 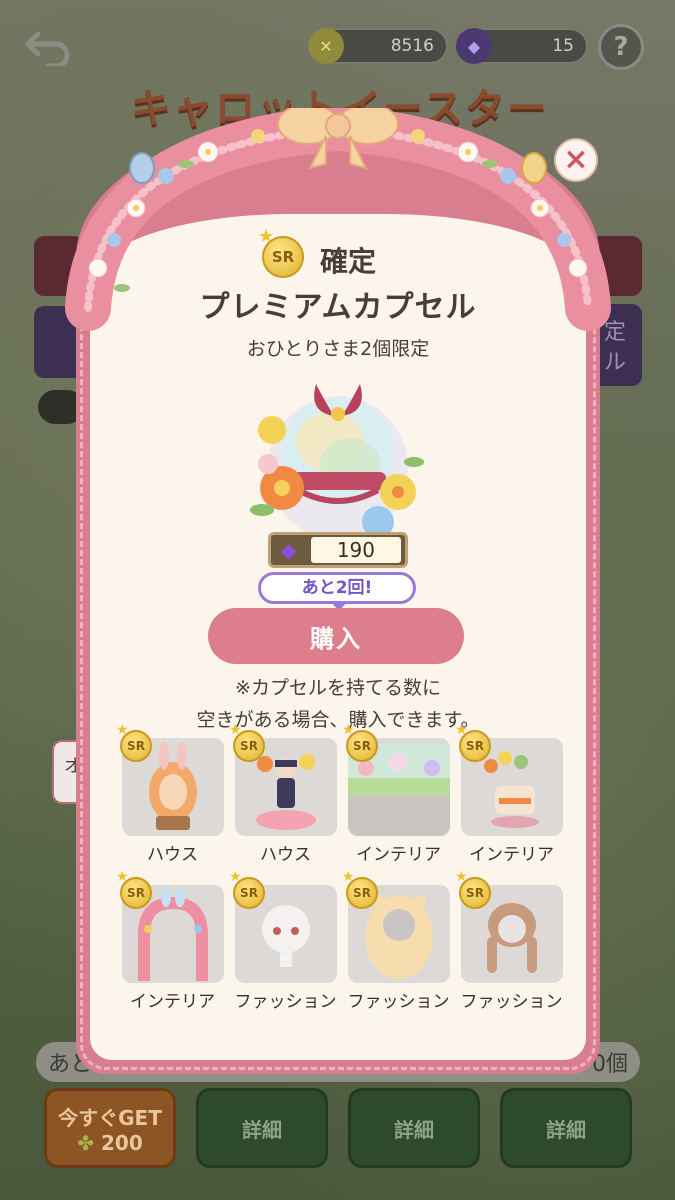 I want to click on coin-amount: 8516, so click(x=412, y=46).